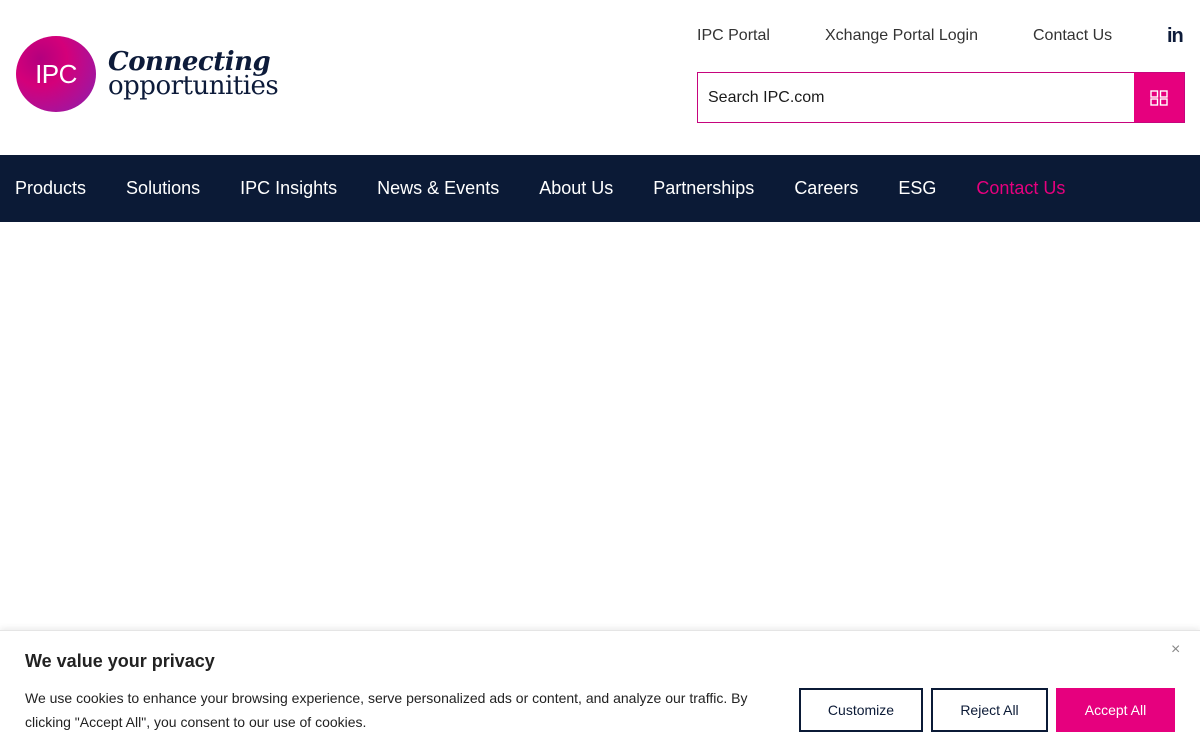 This screenshot has height=750, width=1200. I want to click on cookie-banner-title: We value your privacy, so click(120, 661).